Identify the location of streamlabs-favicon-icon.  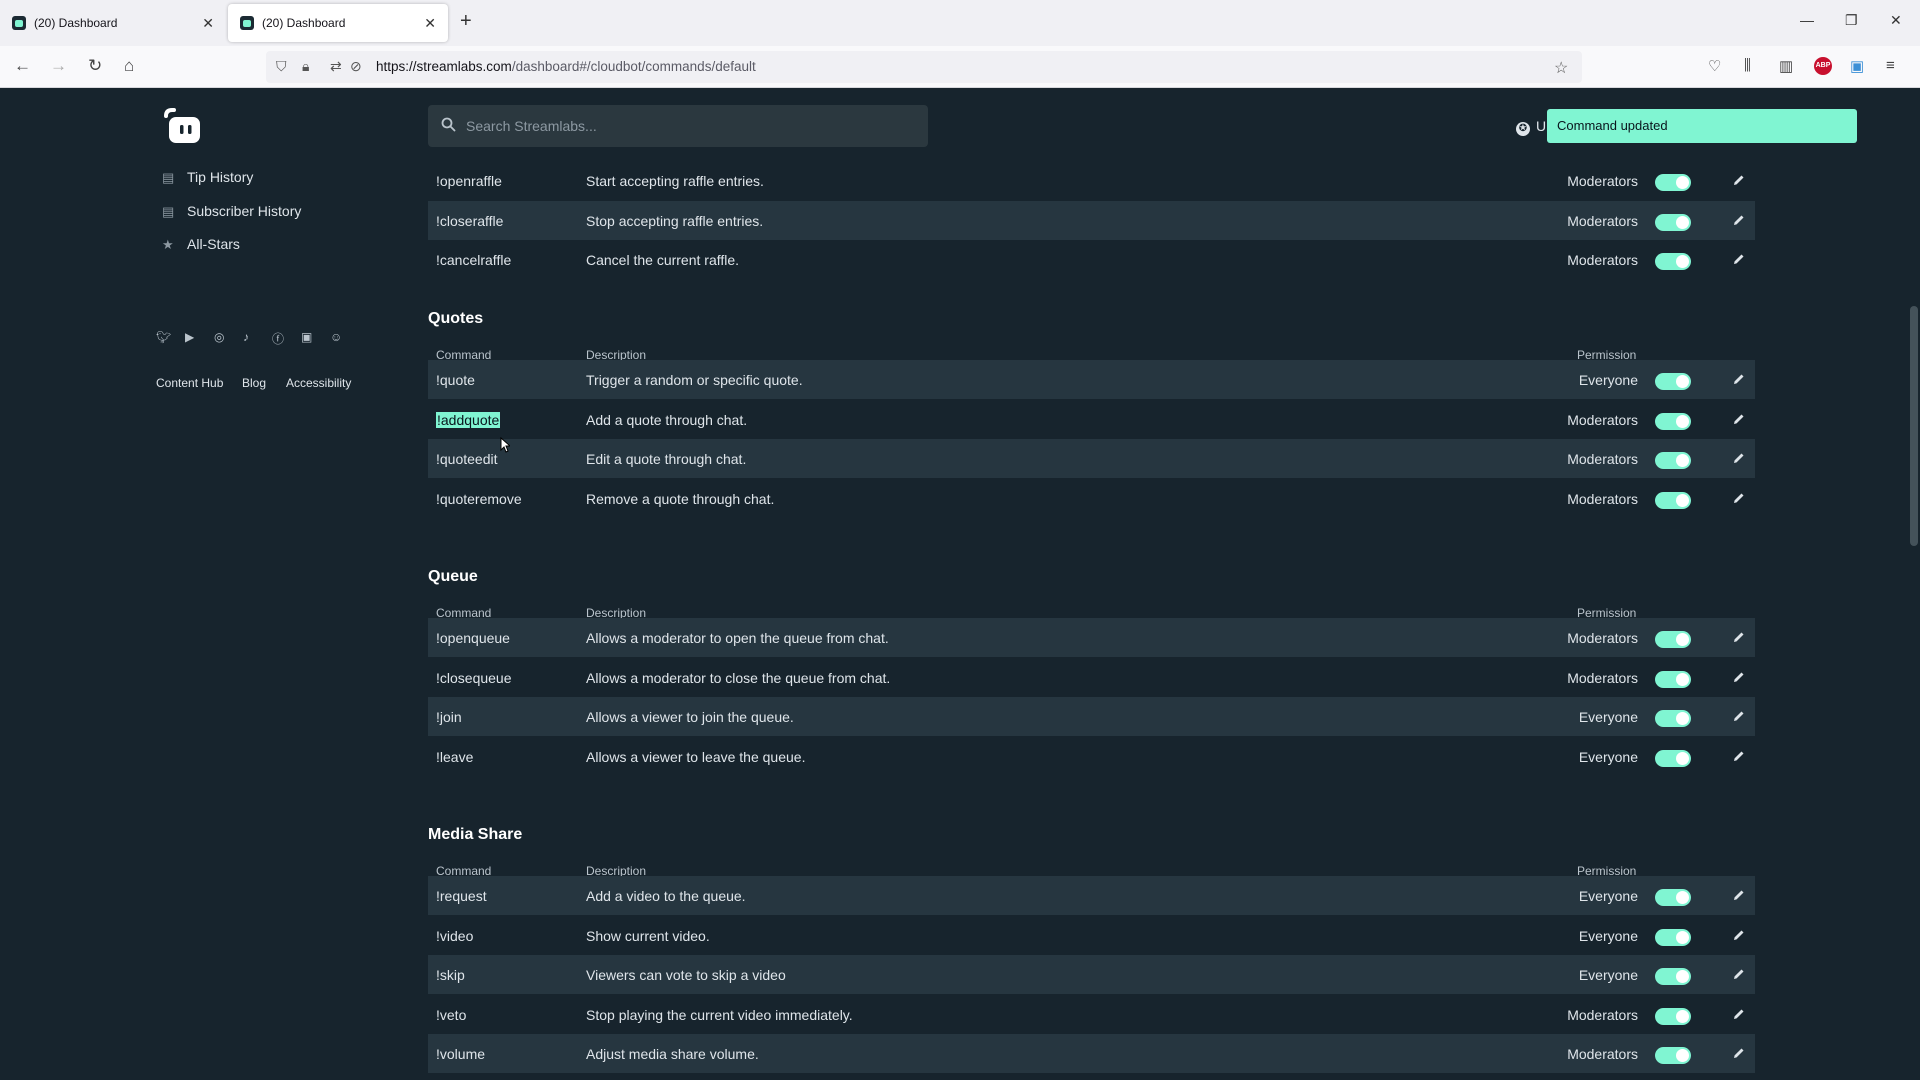
(19, 23).